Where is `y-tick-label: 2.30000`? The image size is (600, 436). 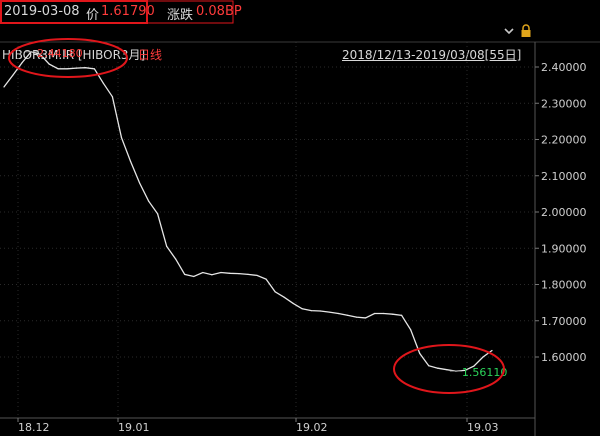
y-tick-label: 2.30000 is located at coordinates (564, 103).